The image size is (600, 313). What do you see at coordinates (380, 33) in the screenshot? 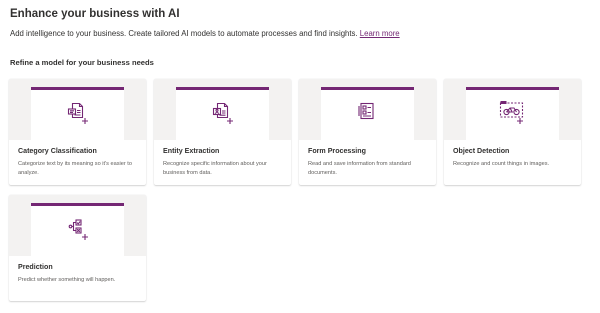
I see `learn-more-link: Learn more` at bounding box center [380, 33].